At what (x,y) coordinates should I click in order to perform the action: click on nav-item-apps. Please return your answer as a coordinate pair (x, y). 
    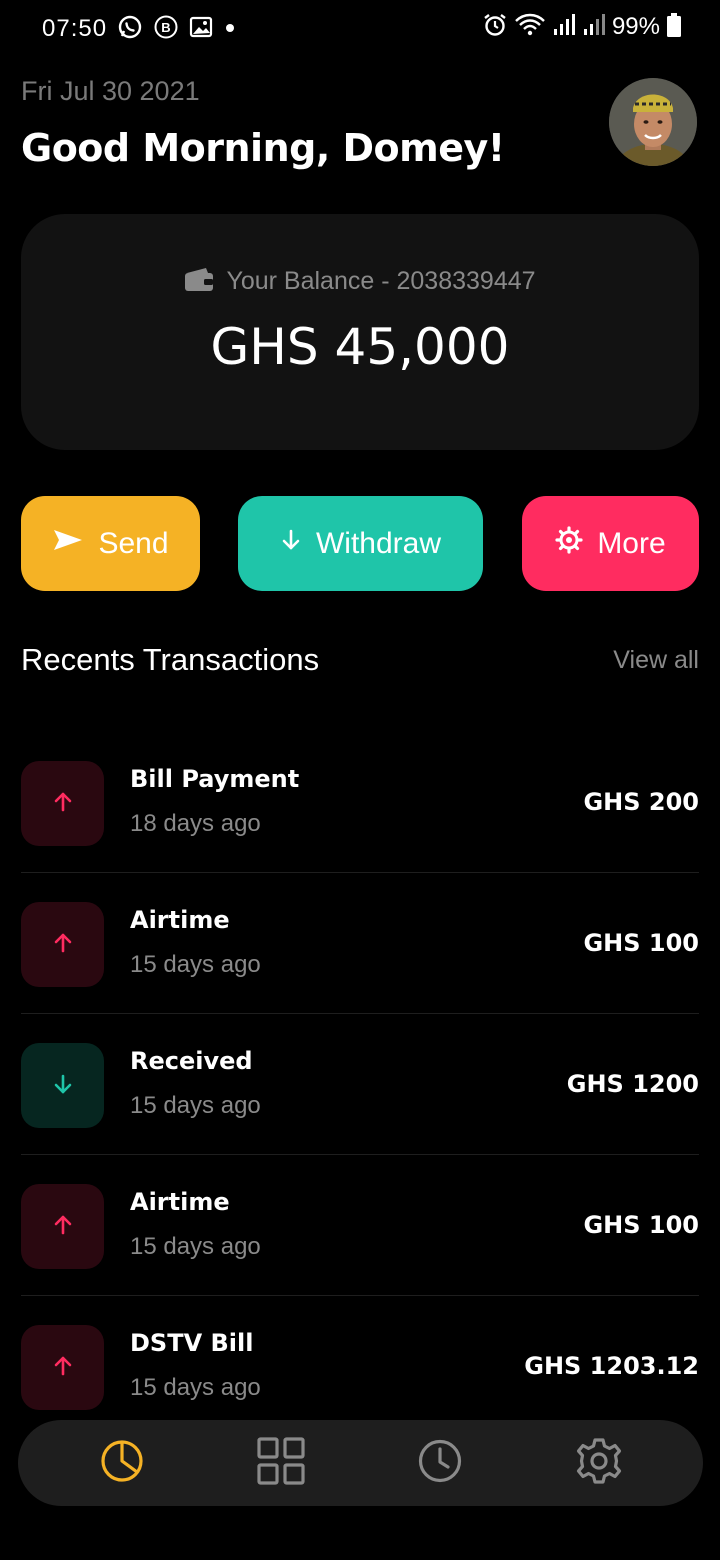
    Looking at the image, I should click on (281, 1463).